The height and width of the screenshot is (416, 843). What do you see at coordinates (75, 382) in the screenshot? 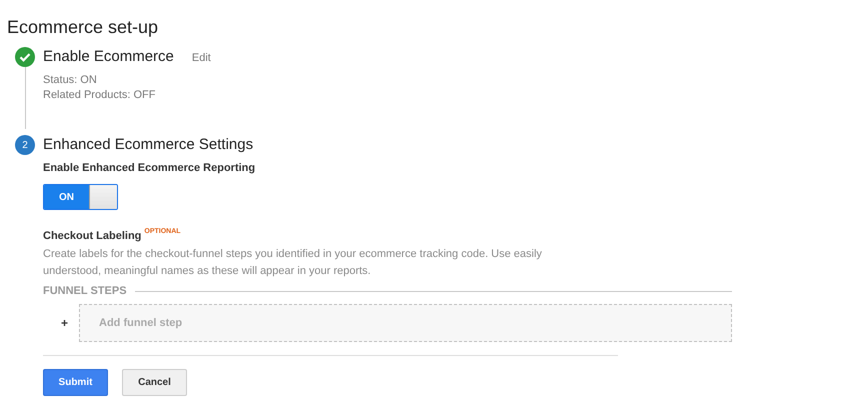
I see `submit-button: Submit` at bounding box center [75, 382].